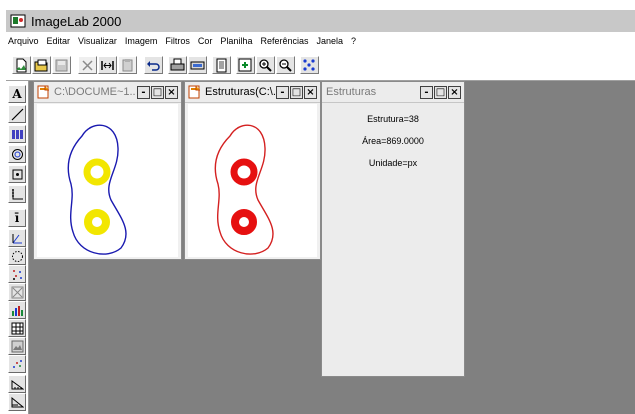 The height and width of the screenshot is (414, 635). Describe the element at coordinates (197, 65) in the screenshot. I see `scan-button` at that location.